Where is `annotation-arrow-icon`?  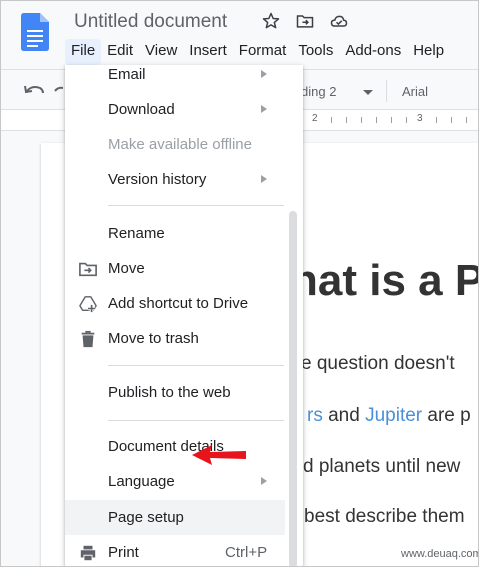 annotation-arrow-icon is located at coordinates (219, 455).